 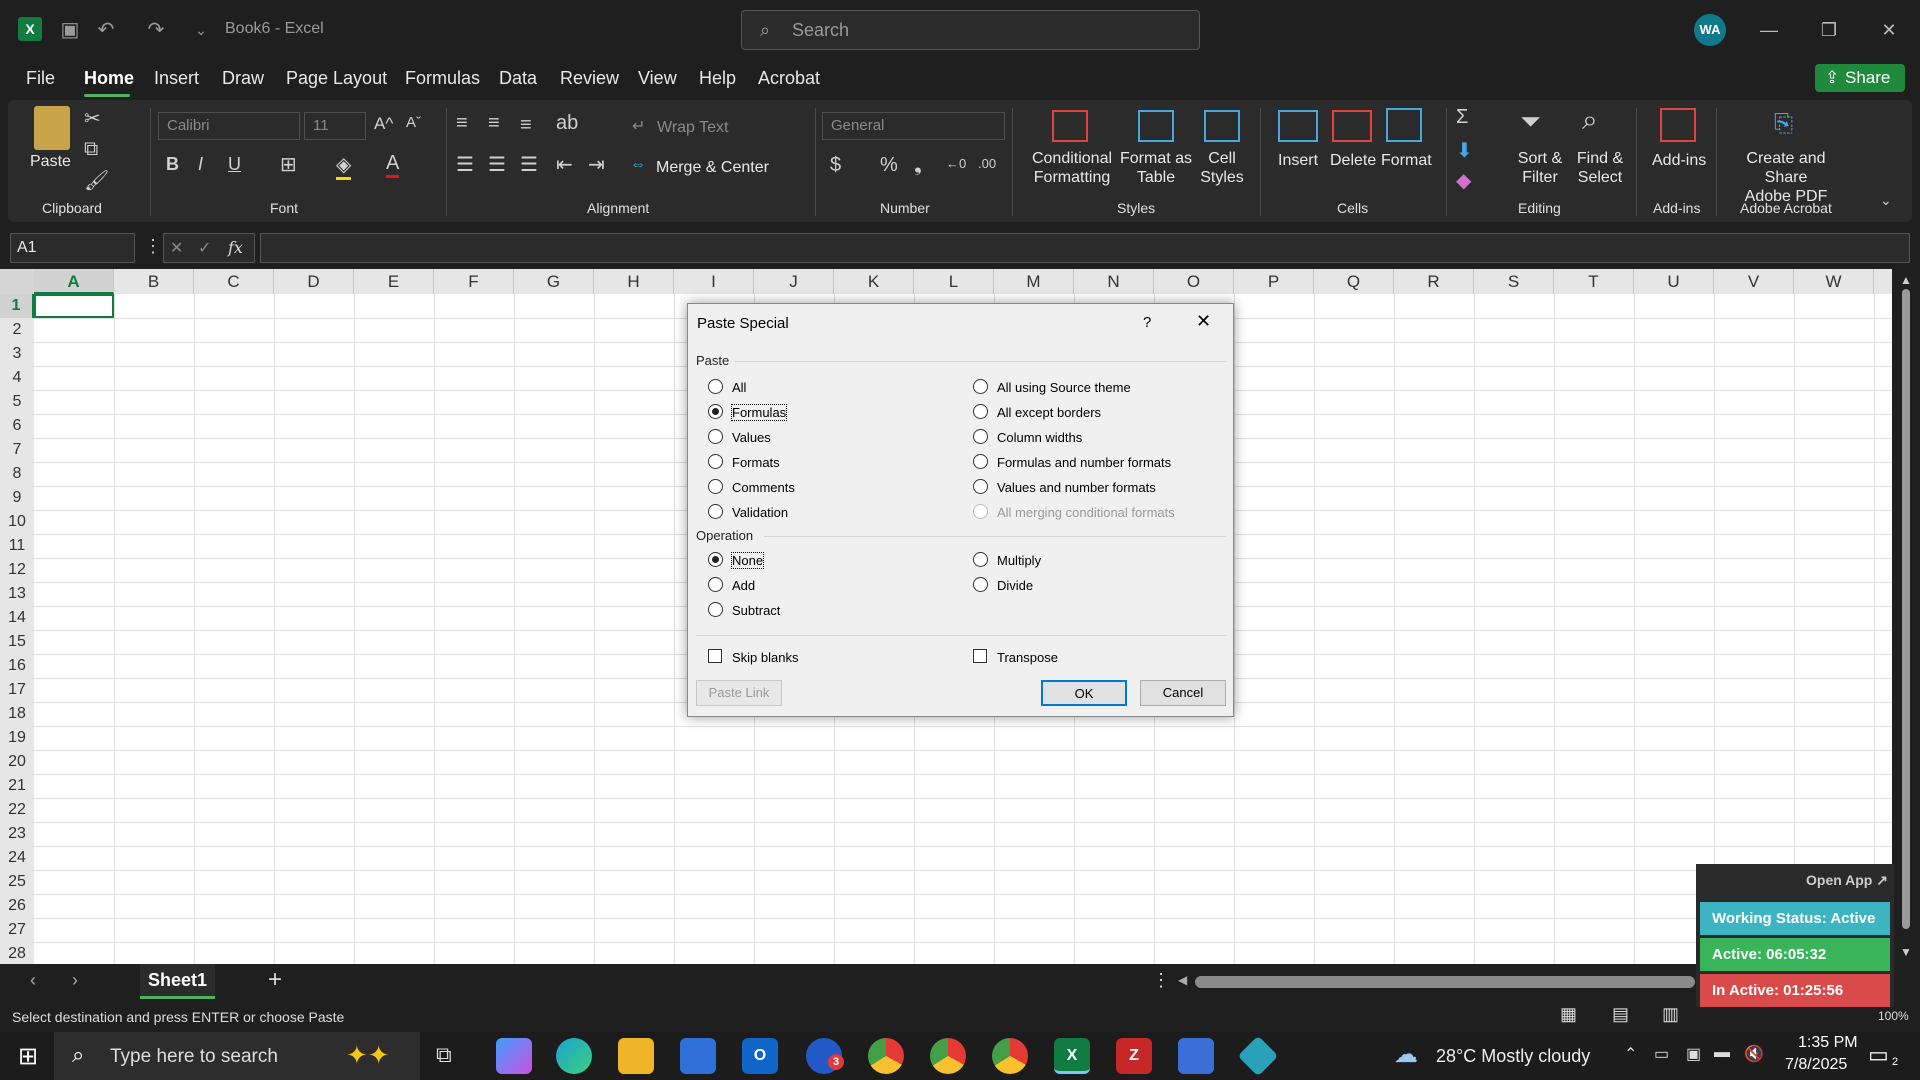 What do you see at coordinates (1072, 1056) in the screenshot?
I see `excel-taskbar-icon: X` at bounding box center [1072, 1056].